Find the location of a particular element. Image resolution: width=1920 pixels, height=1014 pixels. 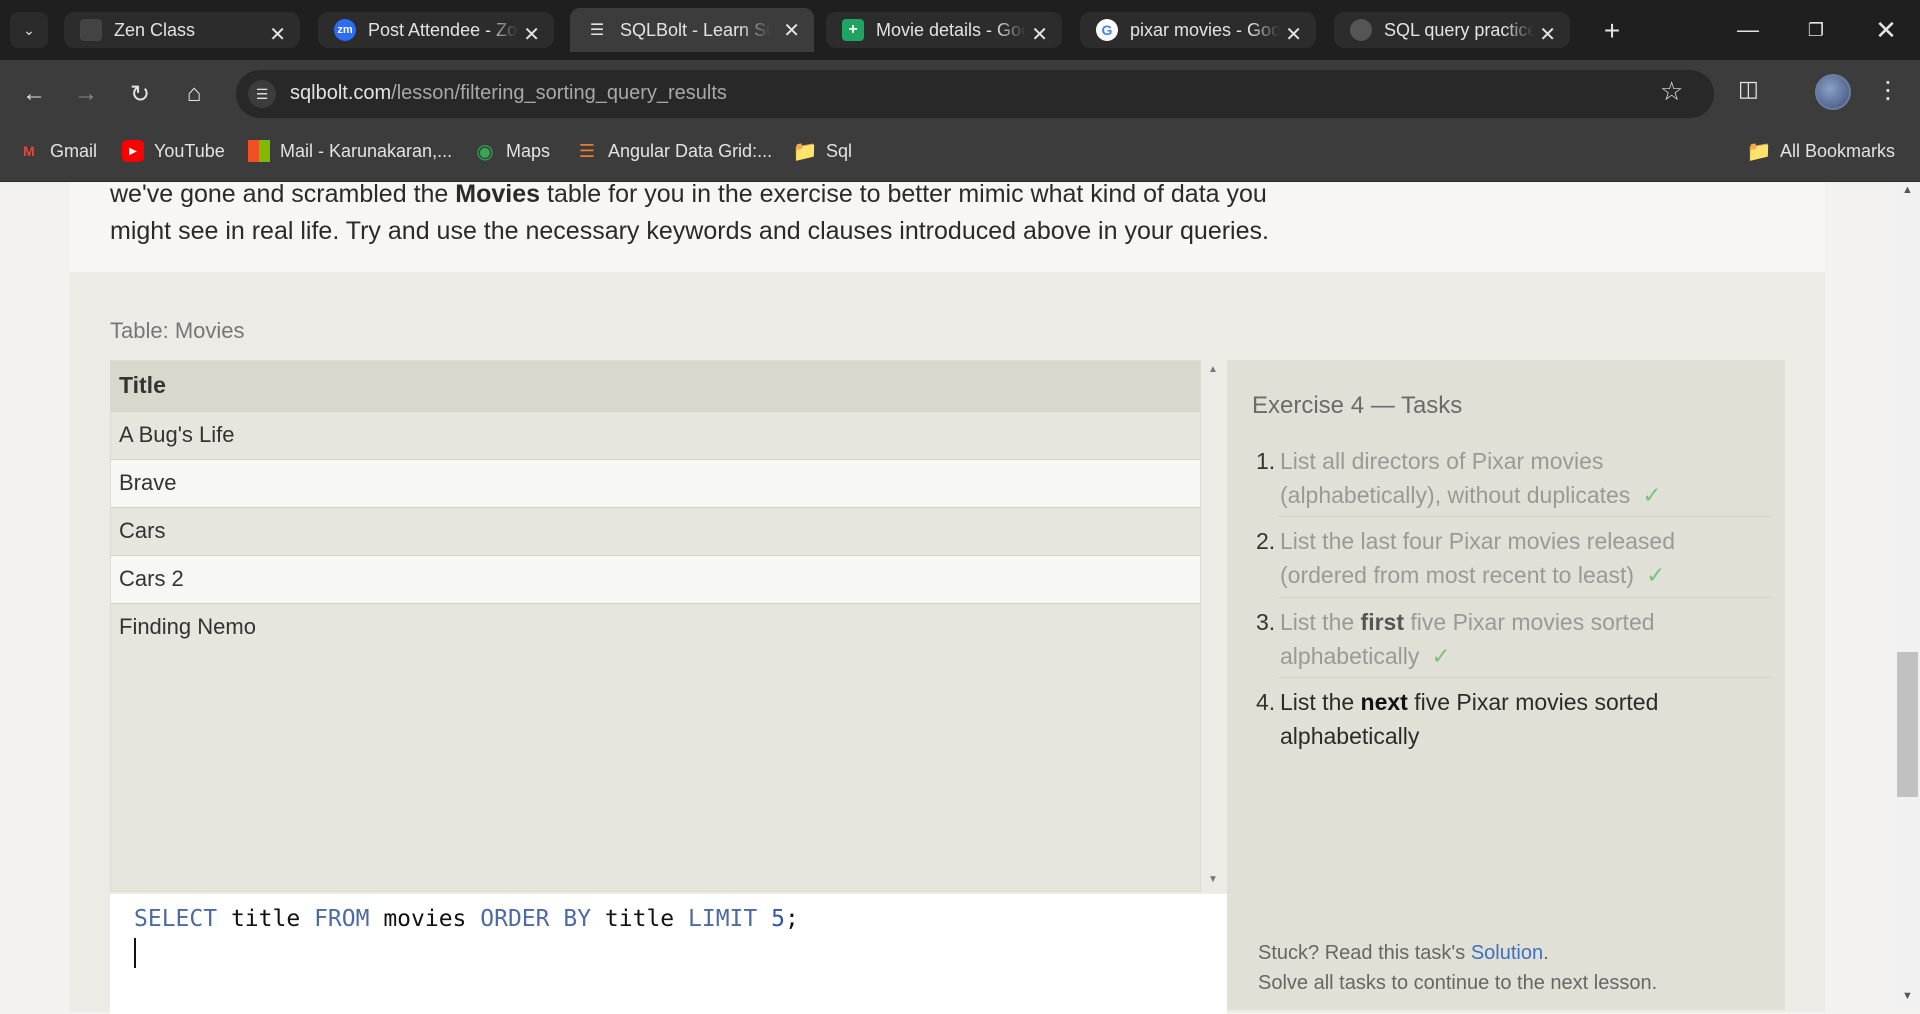

forward-button: → is located at coordinates (86, 94).